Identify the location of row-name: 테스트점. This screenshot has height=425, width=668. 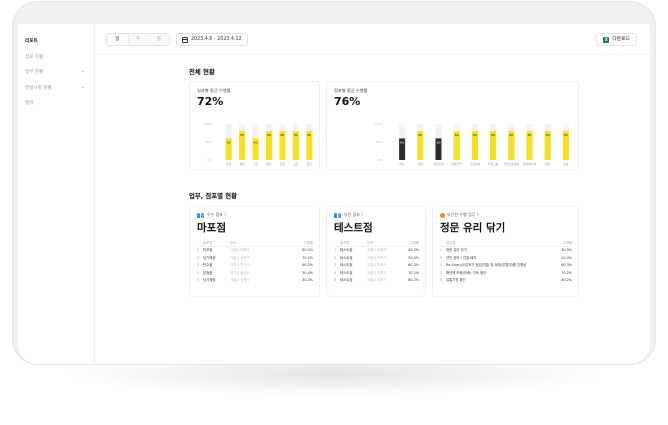
(346, 257).